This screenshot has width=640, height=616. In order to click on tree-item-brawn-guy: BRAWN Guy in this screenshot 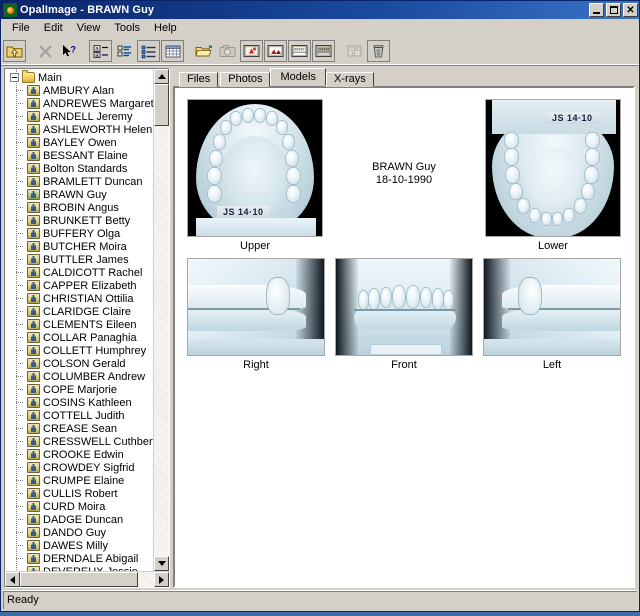, I will do `click(79, 194)`.